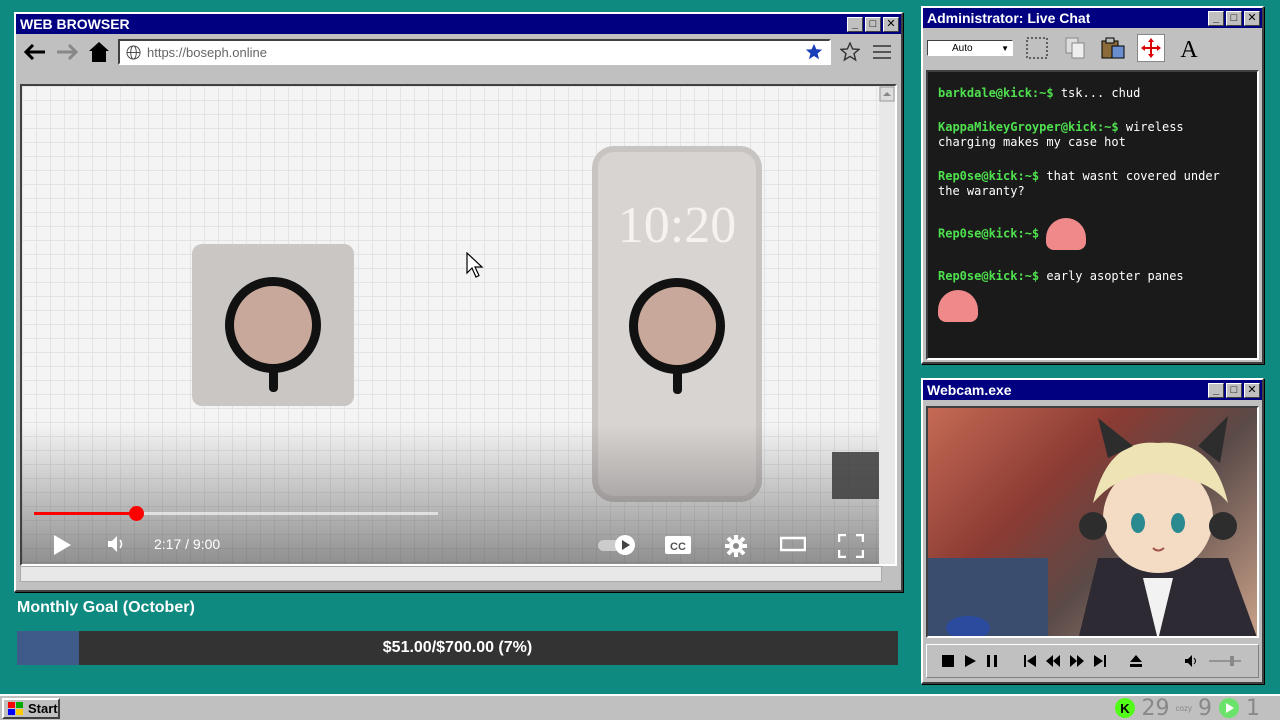 The height and width of the screenshot is (720, 1280). I want to click on home-button, so click(99, 52).